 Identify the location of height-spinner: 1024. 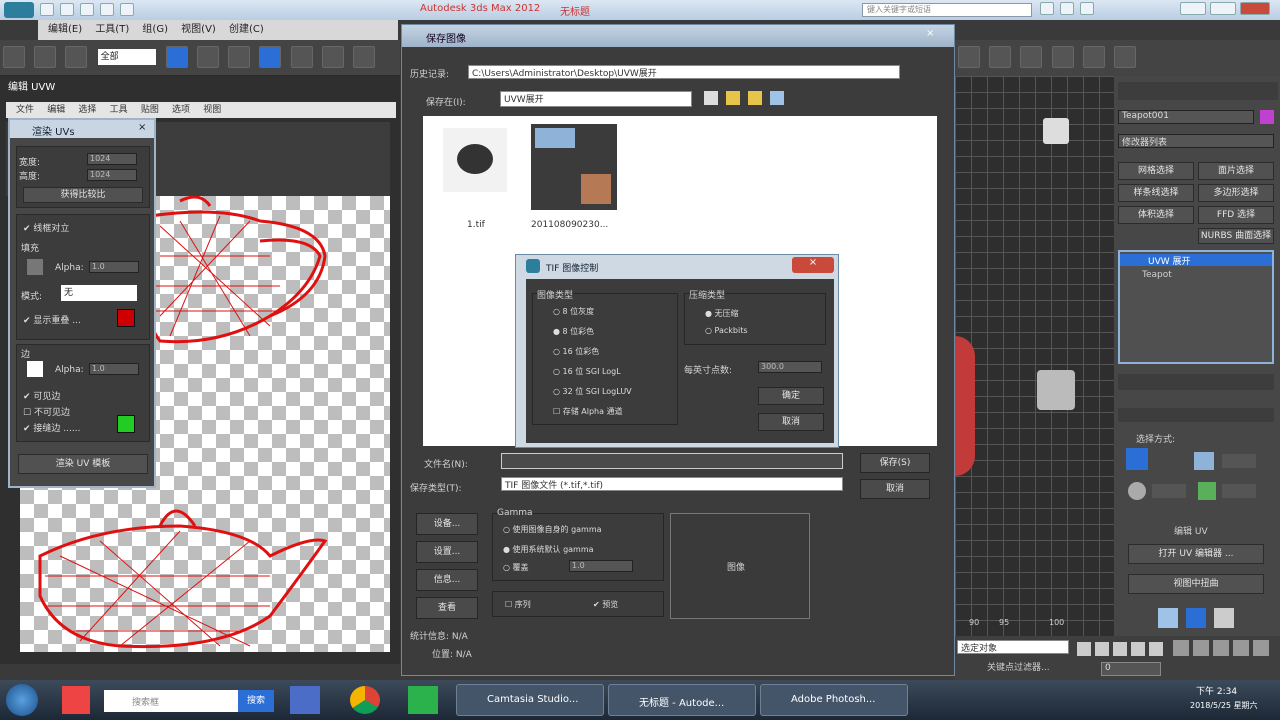
(112, 175).